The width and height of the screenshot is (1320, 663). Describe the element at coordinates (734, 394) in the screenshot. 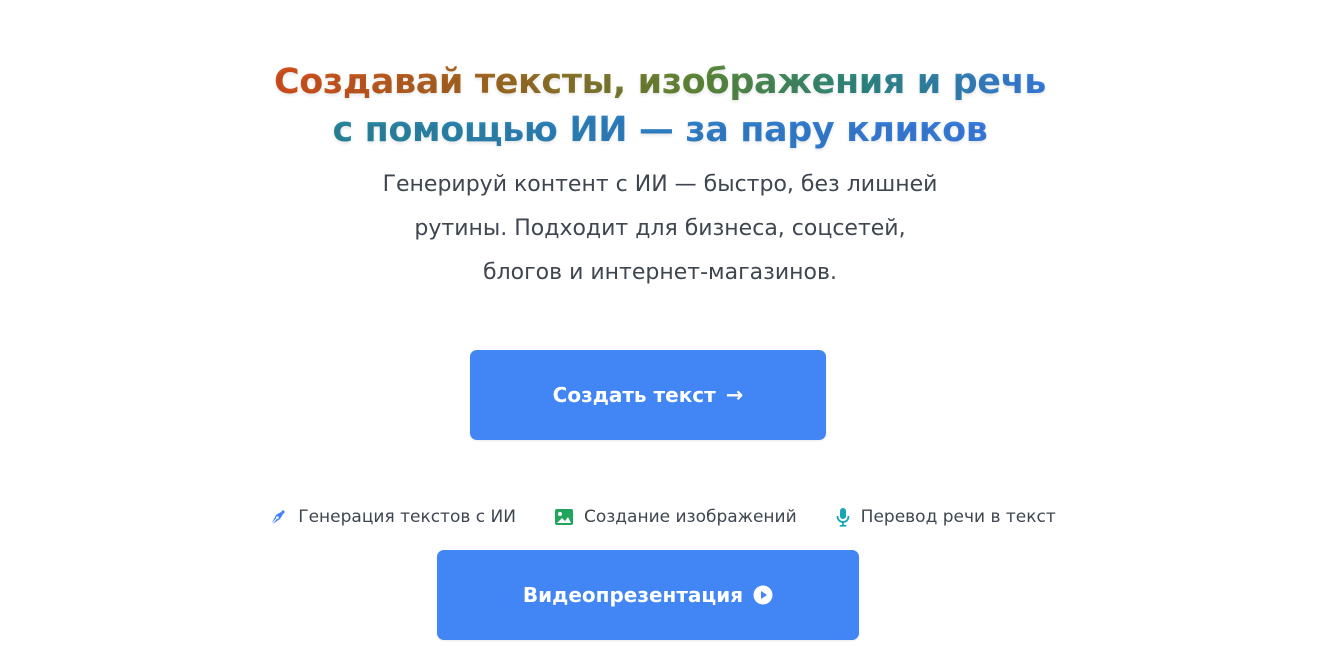

I see `arrow-right-icon: →` at that location.